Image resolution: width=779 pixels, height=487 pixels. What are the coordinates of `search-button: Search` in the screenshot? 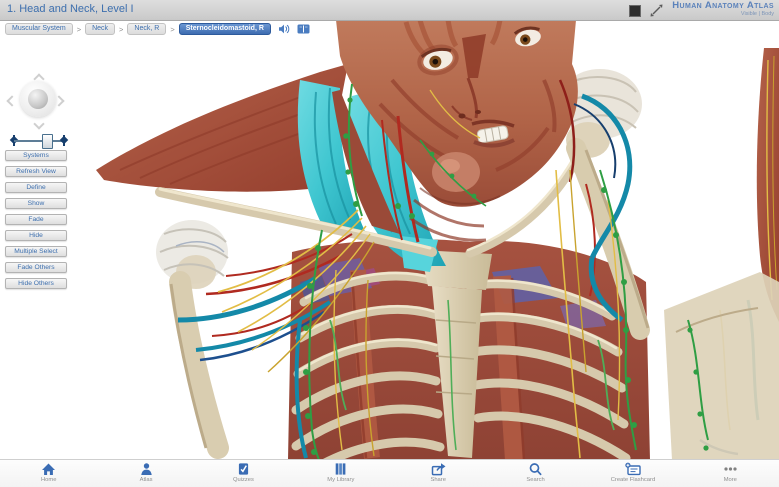 It's located at (535, 473).